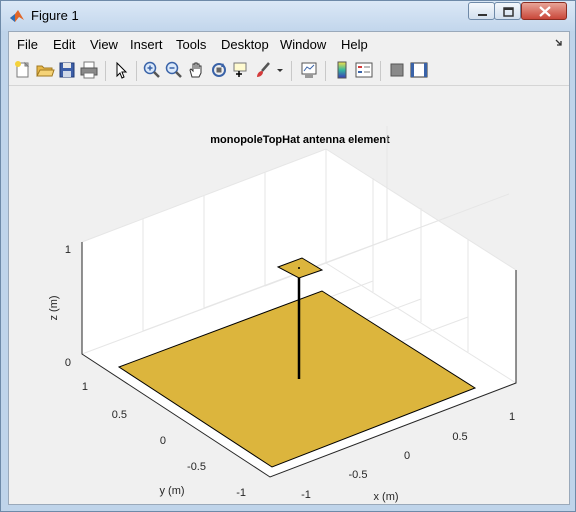 The width and height of the screenshot is (576, 512). Describe the element at coordinates (23, 70) in the screenshot. I see `new-figure-icon` at that location.